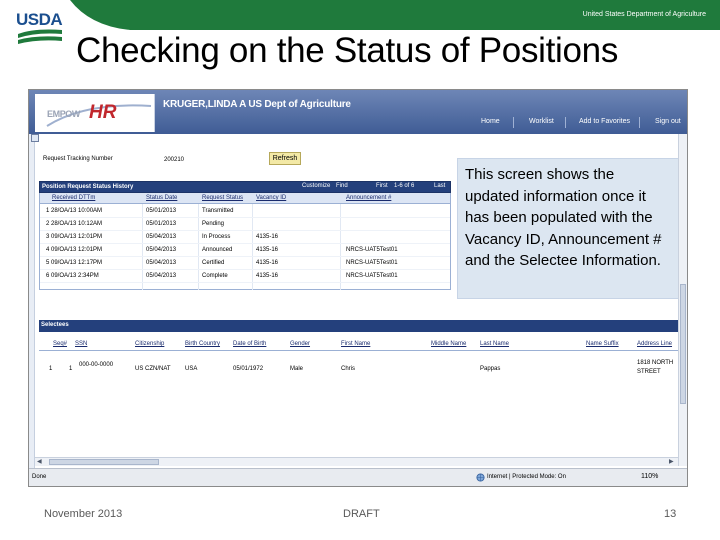 The height and width of the screenshot is (540, 720). Describe the element at coordinates (602, 344) in the screenshot. I see `col-name-suffix: Name Suffix` at that location.